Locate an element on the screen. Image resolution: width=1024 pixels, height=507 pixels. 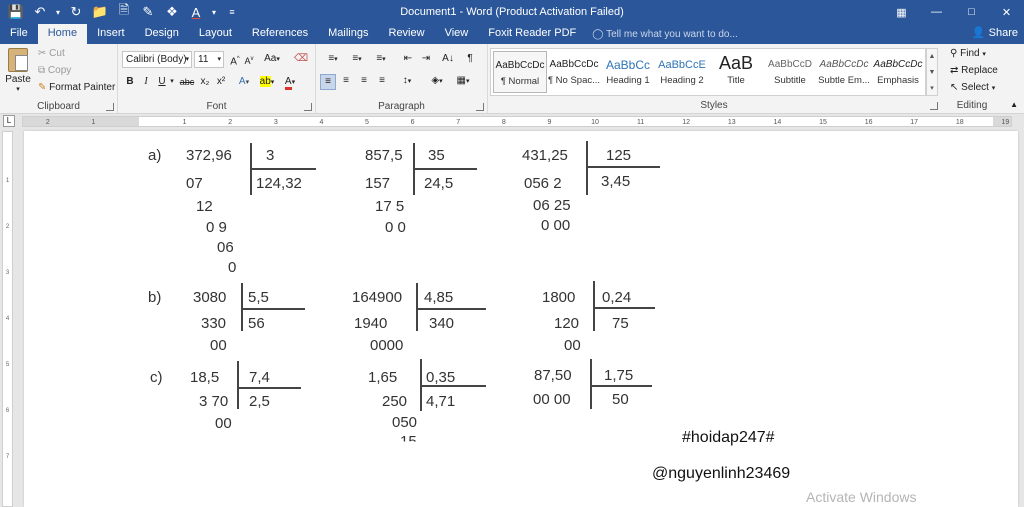
quotient: 56 is located at coordinates (256, 323).